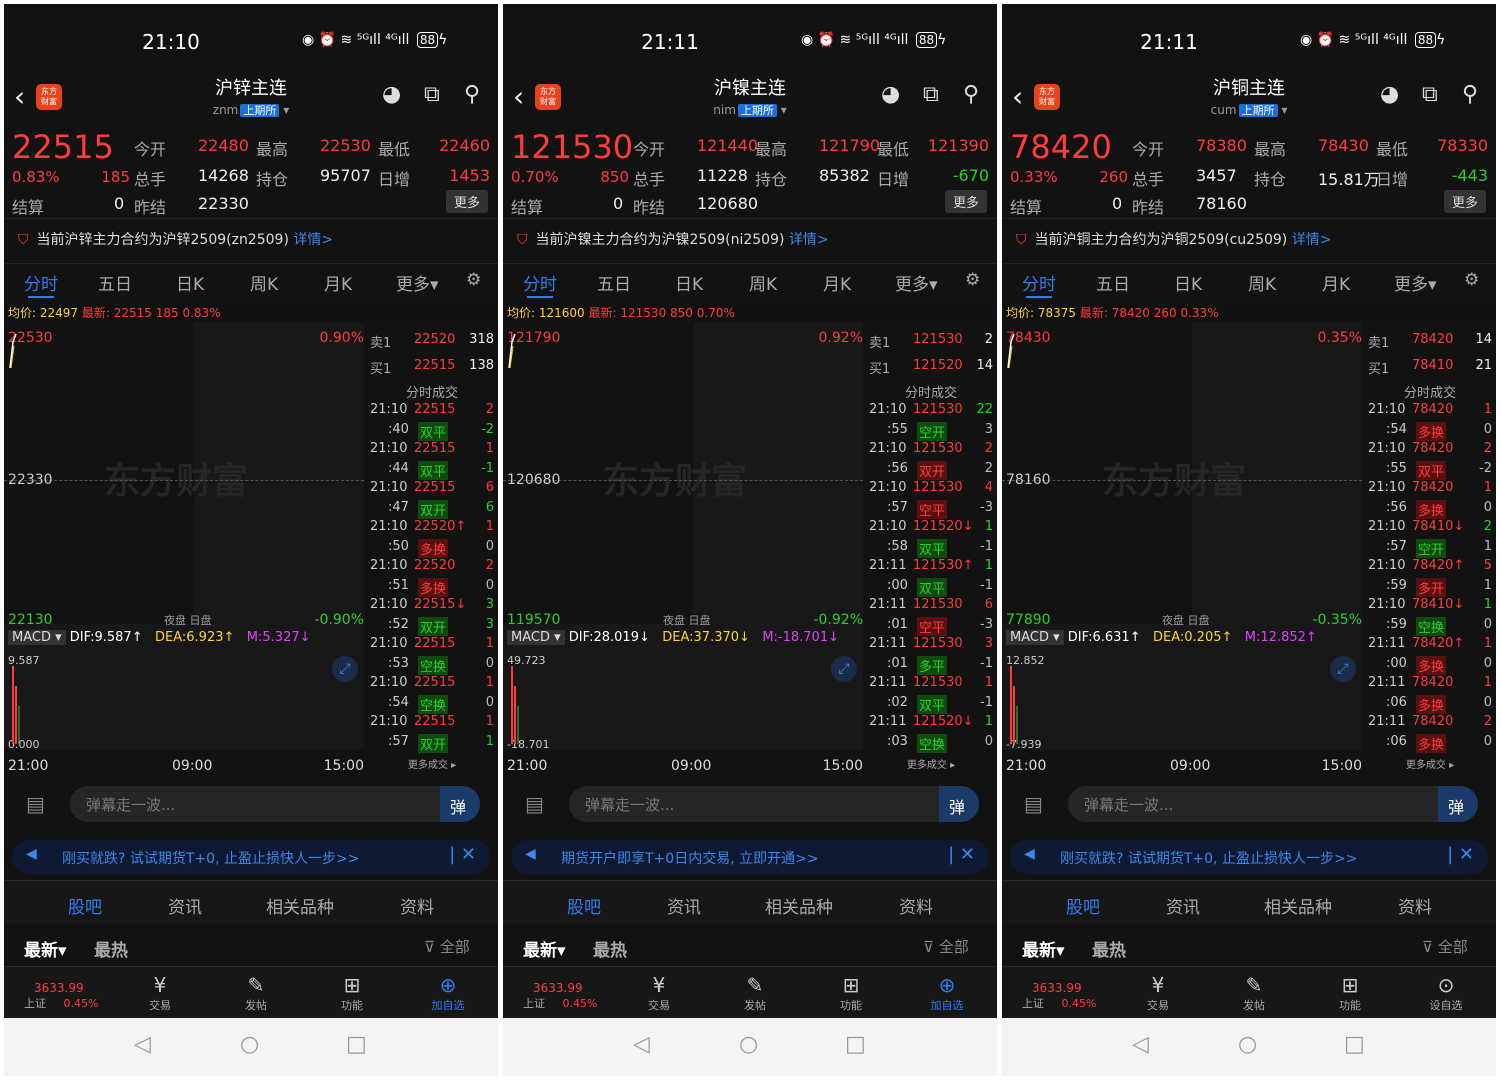  I want to click on promo-banner: ◀ 刚买就跌? 试试期货T+0, 止盈止损快人一步>> | ✕, so click(251, 857).